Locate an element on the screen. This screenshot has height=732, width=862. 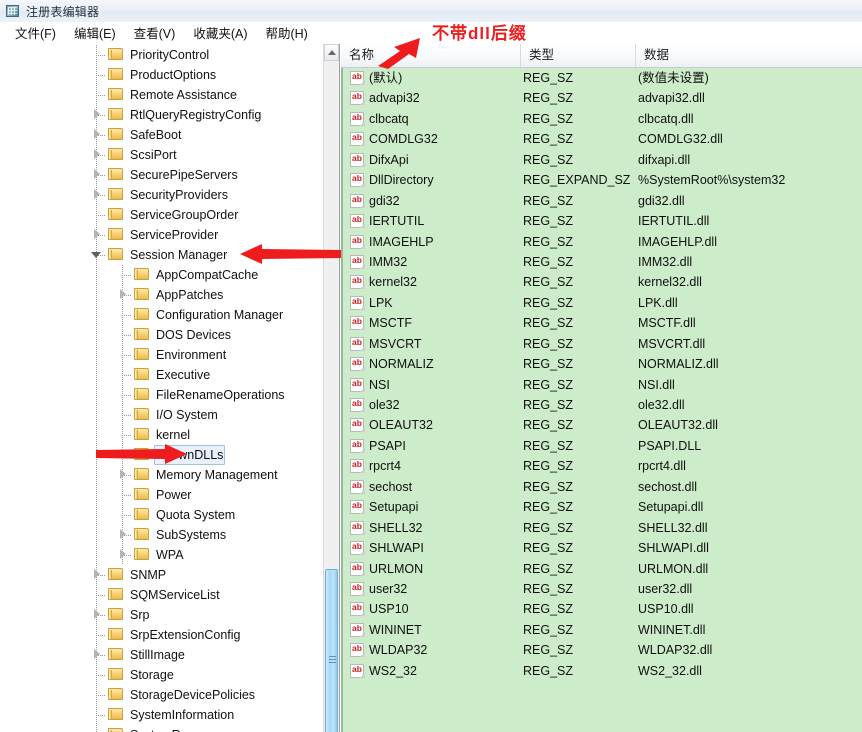
value-row: ab OLEAUT32 REG_SZ OLEAUT32.dll is located at coordinates (602, 425).